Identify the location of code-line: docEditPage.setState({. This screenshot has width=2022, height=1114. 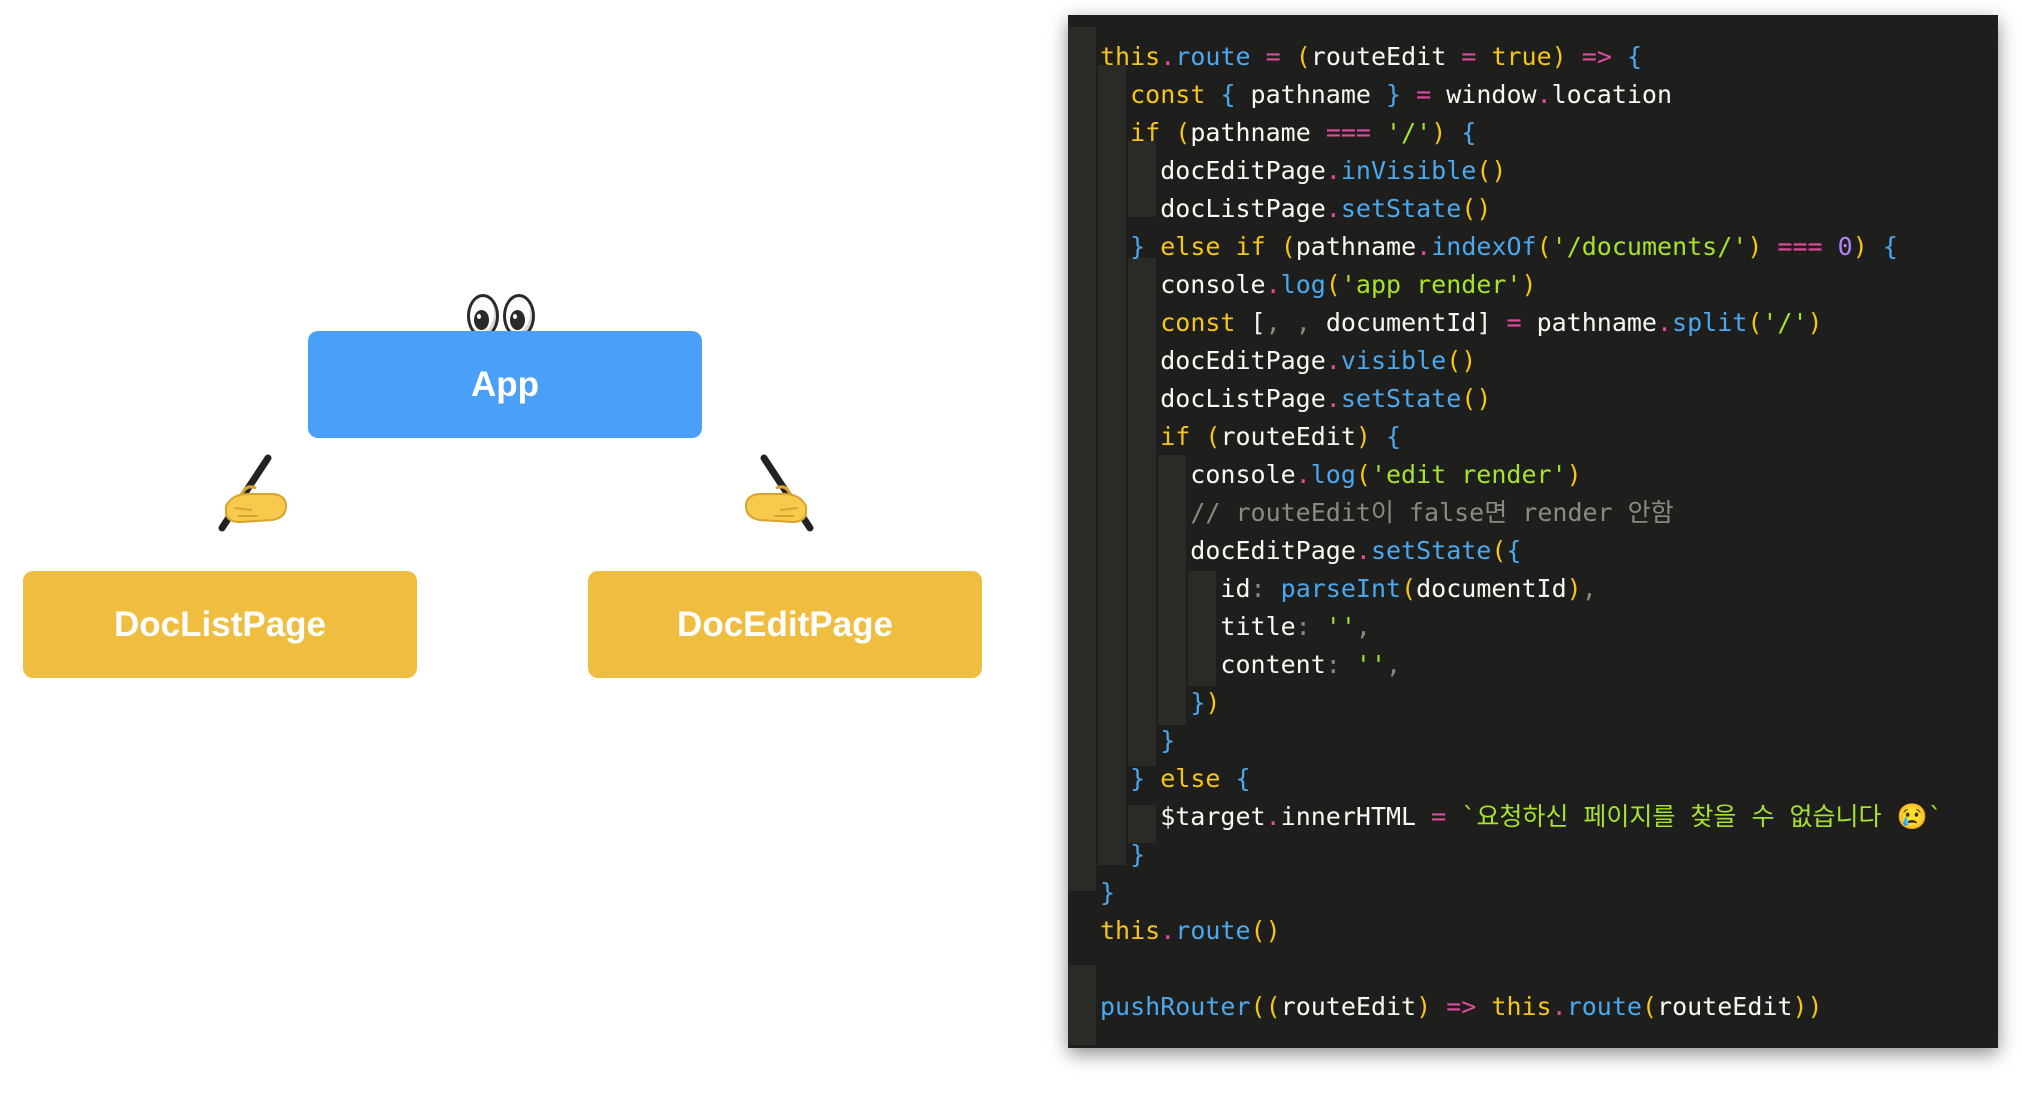
(1311, 550).